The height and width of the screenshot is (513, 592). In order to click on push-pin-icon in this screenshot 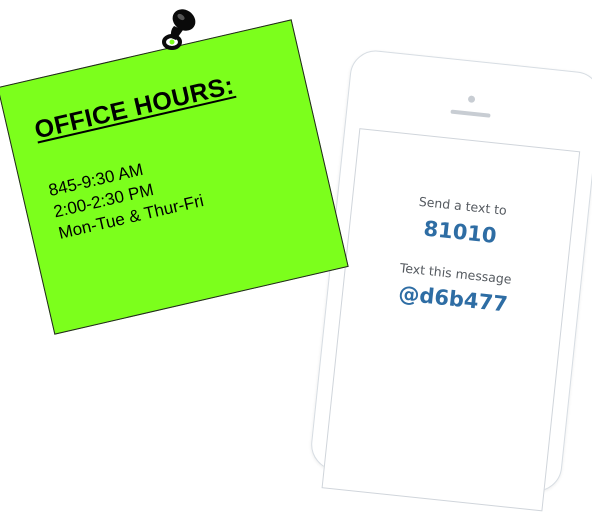, I will do `click(179, 29)`.